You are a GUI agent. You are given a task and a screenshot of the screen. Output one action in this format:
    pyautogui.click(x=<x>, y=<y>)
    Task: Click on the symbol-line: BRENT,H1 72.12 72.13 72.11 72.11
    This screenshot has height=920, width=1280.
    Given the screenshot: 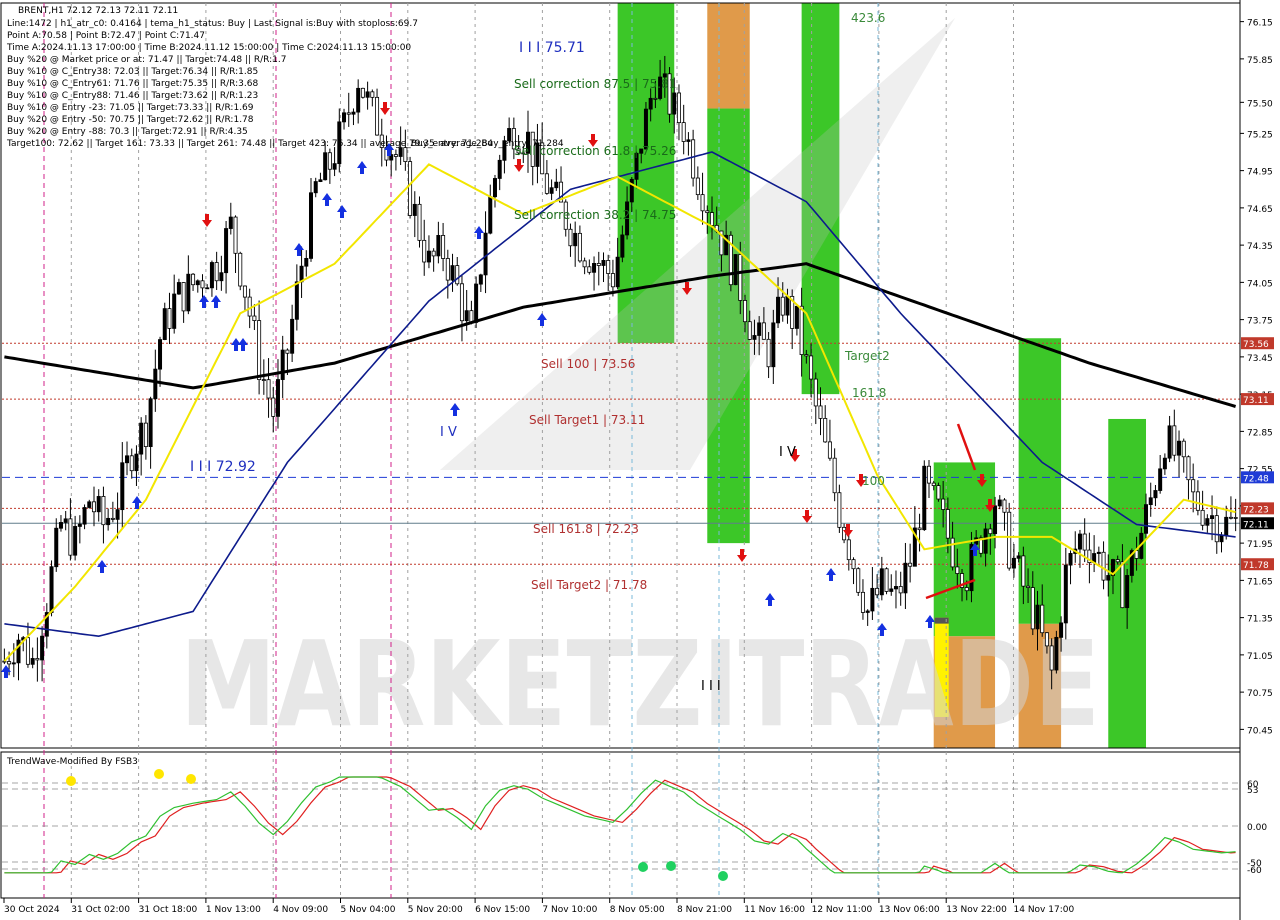 What is the action you would take?
    pyautogui.click(x=98, y=11)
    